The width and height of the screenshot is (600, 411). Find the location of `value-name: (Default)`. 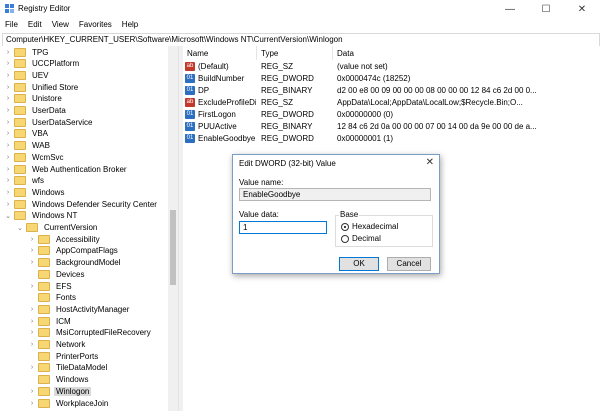

value-name: (Default) is located at coordinates (213, 66).